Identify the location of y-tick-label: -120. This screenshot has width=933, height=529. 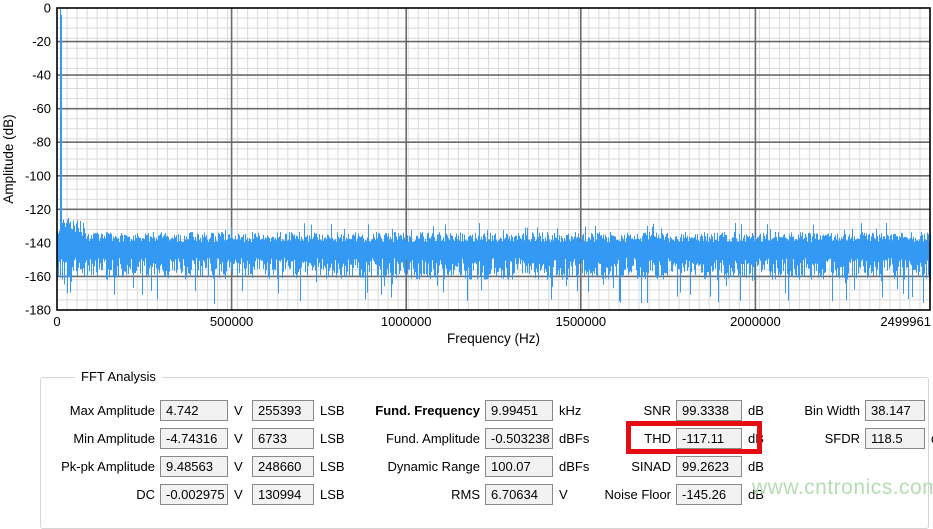
(38, 209).